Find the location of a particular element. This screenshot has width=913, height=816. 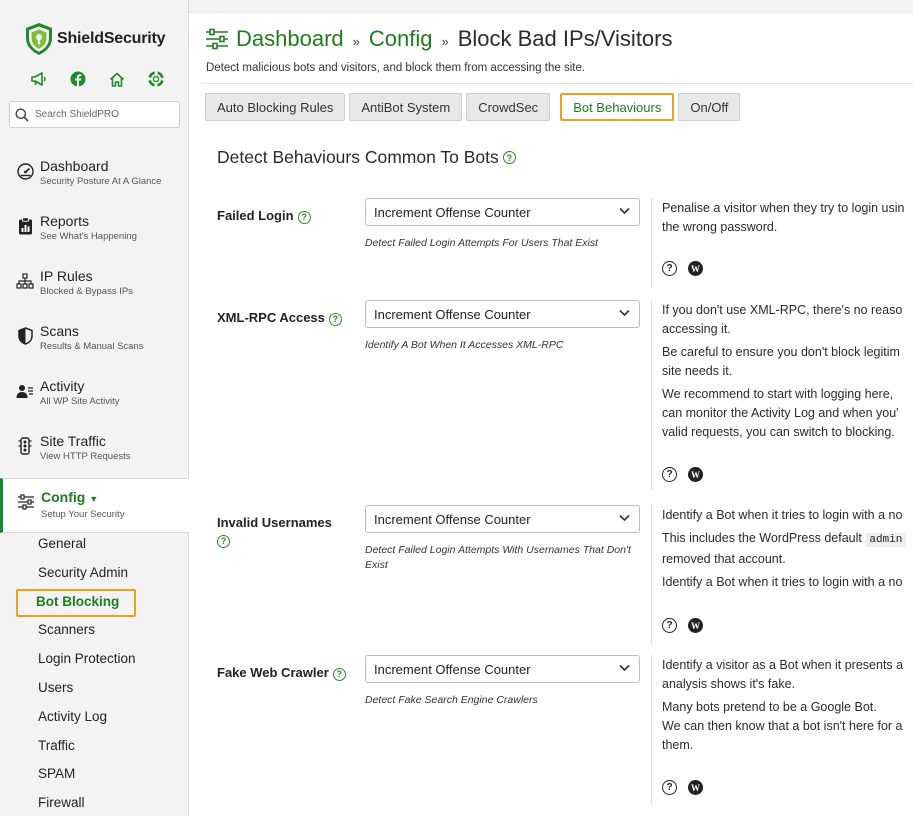

submenu-login-protection: Login Protection is located at coordinates (94, 659).